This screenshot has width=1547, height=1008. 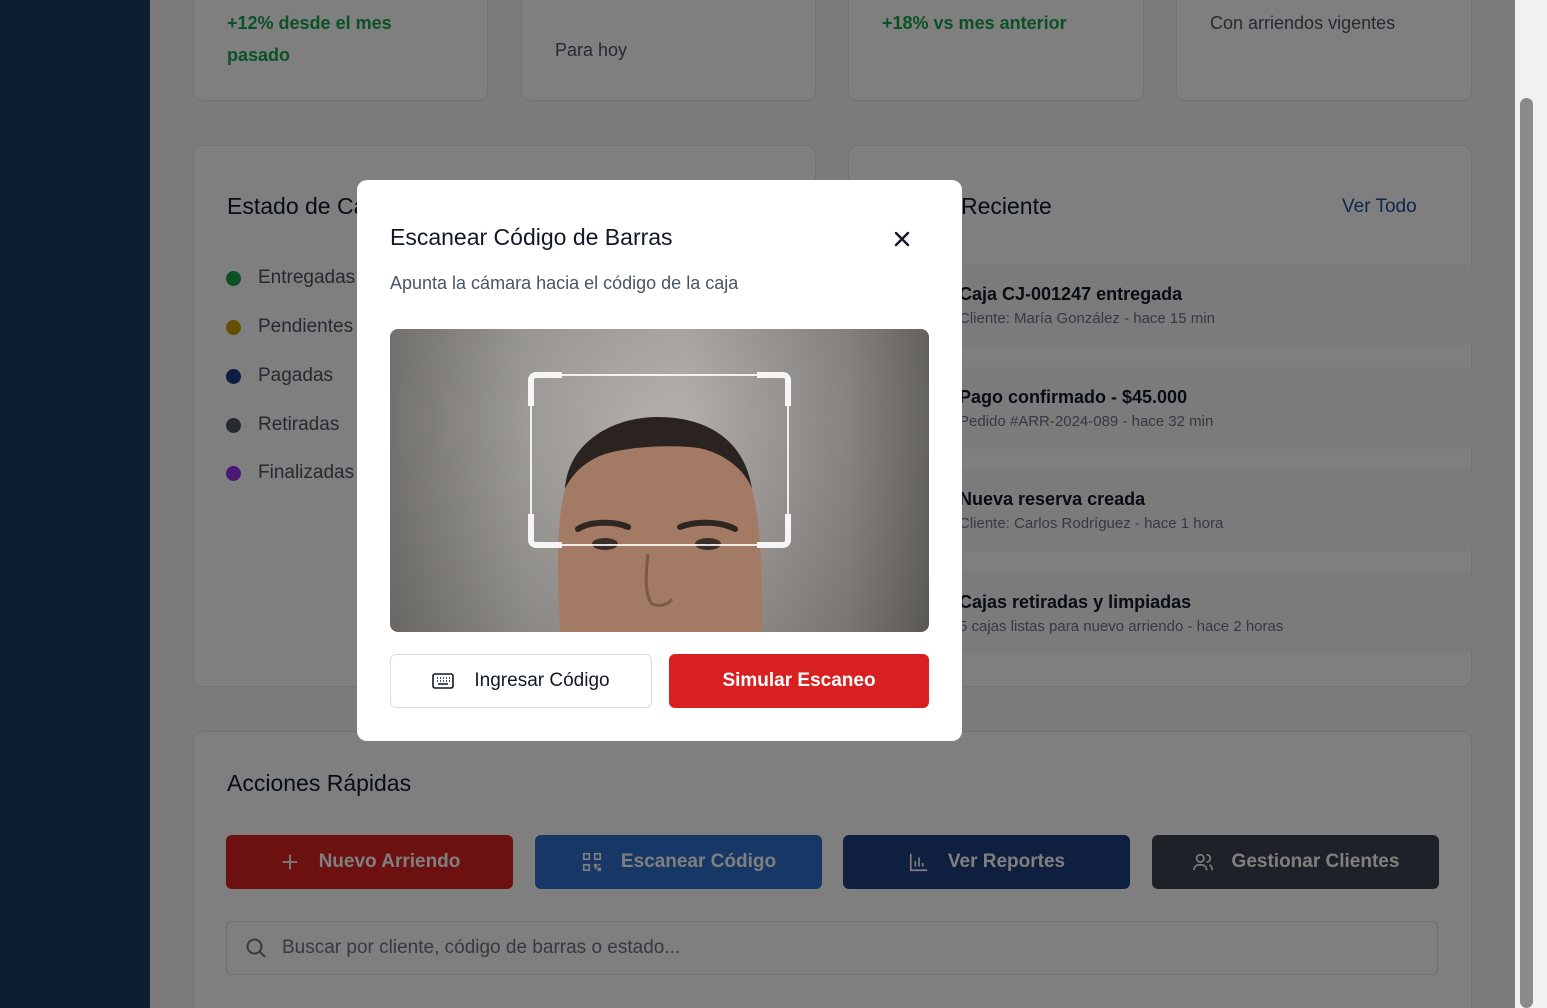 What do you see at coordinates (542, 680) in the screenshot?
I see `enter-code-button-label: Ingresar Código` at bounding box center [542, 680].